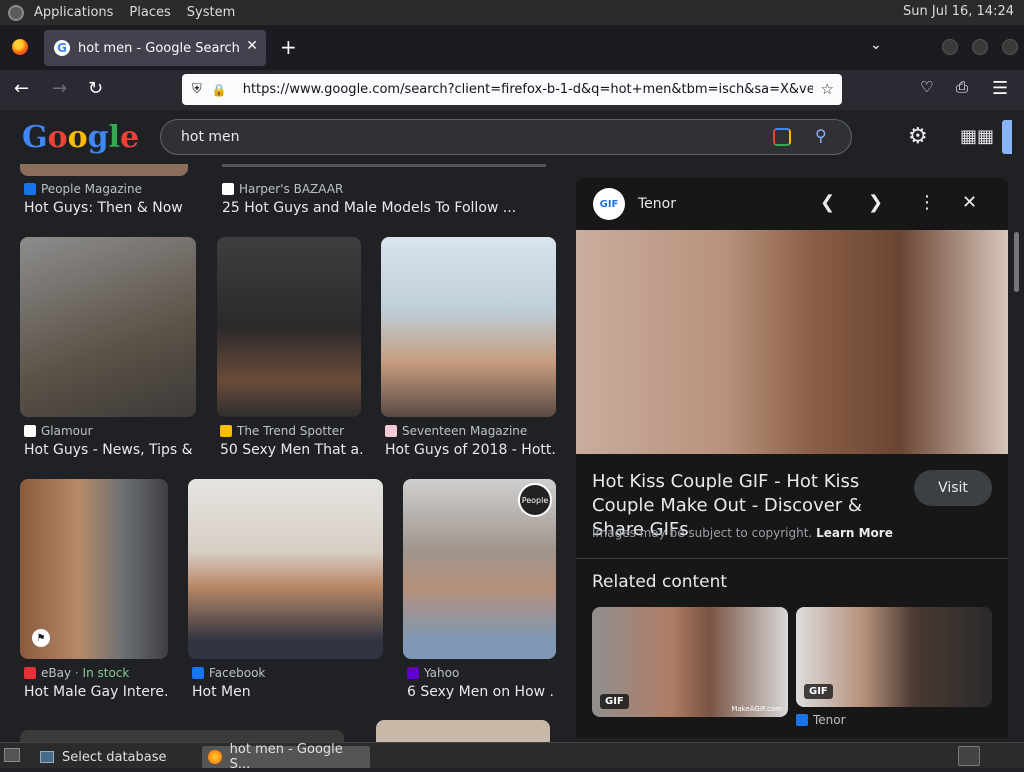  What do you see at coordinates (875, 202) in the screenshot?
I see `next-image-icon: ❯` at bounding box center [875, 202].